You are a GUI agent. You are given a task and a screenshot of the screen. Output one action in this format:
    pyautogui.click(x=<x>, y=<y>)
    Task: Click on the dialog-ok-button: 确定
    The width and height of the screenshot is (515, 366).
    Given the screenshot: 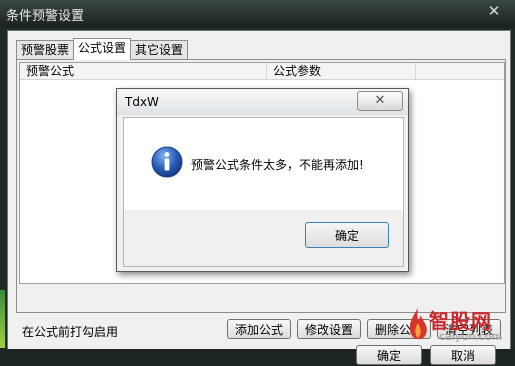 What is the action you would take?
    pyautogui.click(x=347, y=235)
    